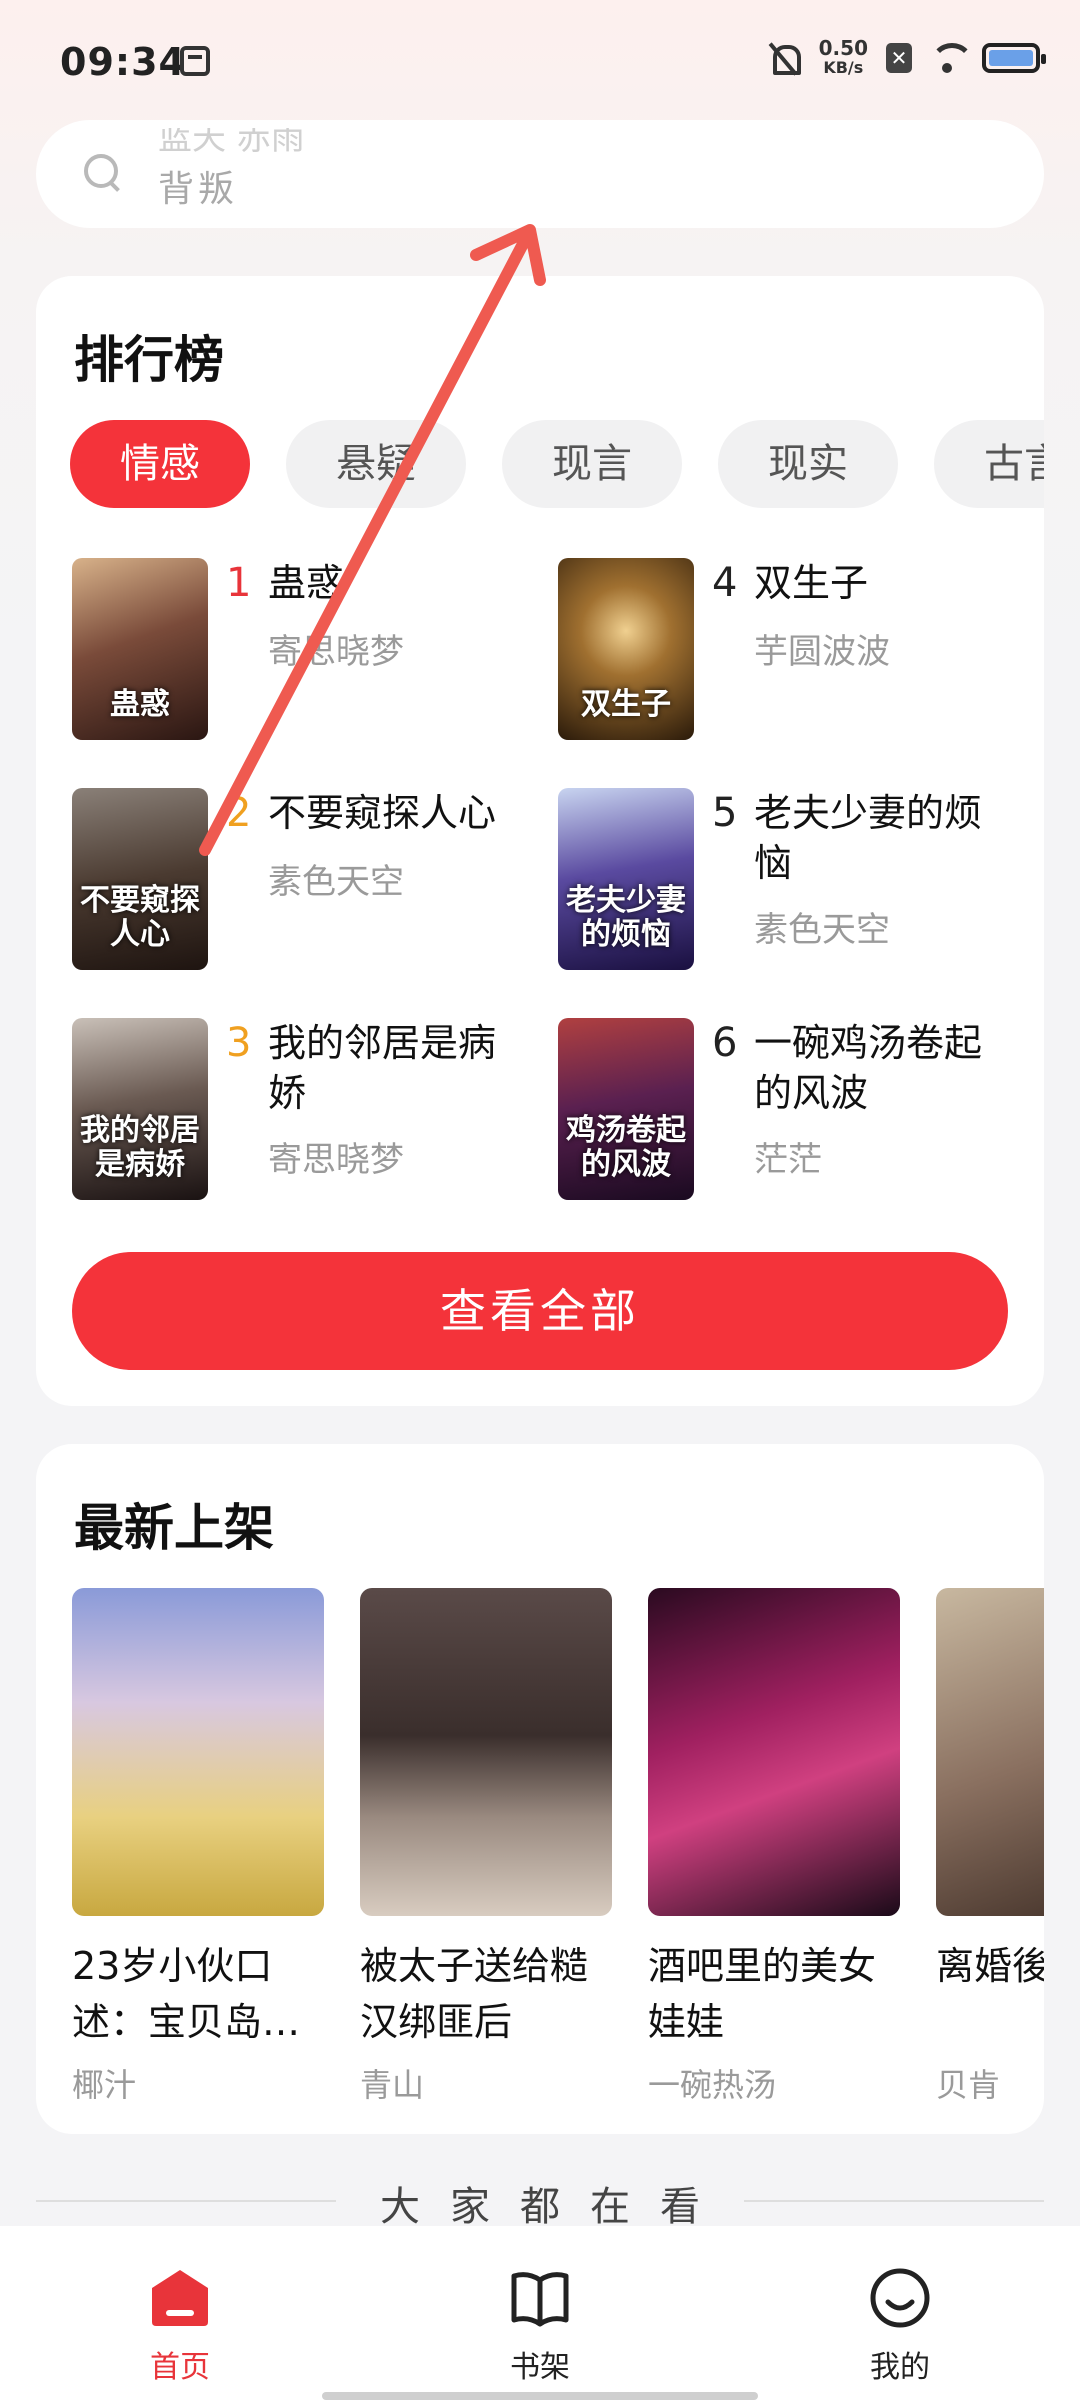 The height and width of the screenshot is (2408, 1080). I want to click on ranking-item-6: 鸡汤卷起的风波 6 一碗鸡汤卷起的风波 茫茫, so click(793, 1109).